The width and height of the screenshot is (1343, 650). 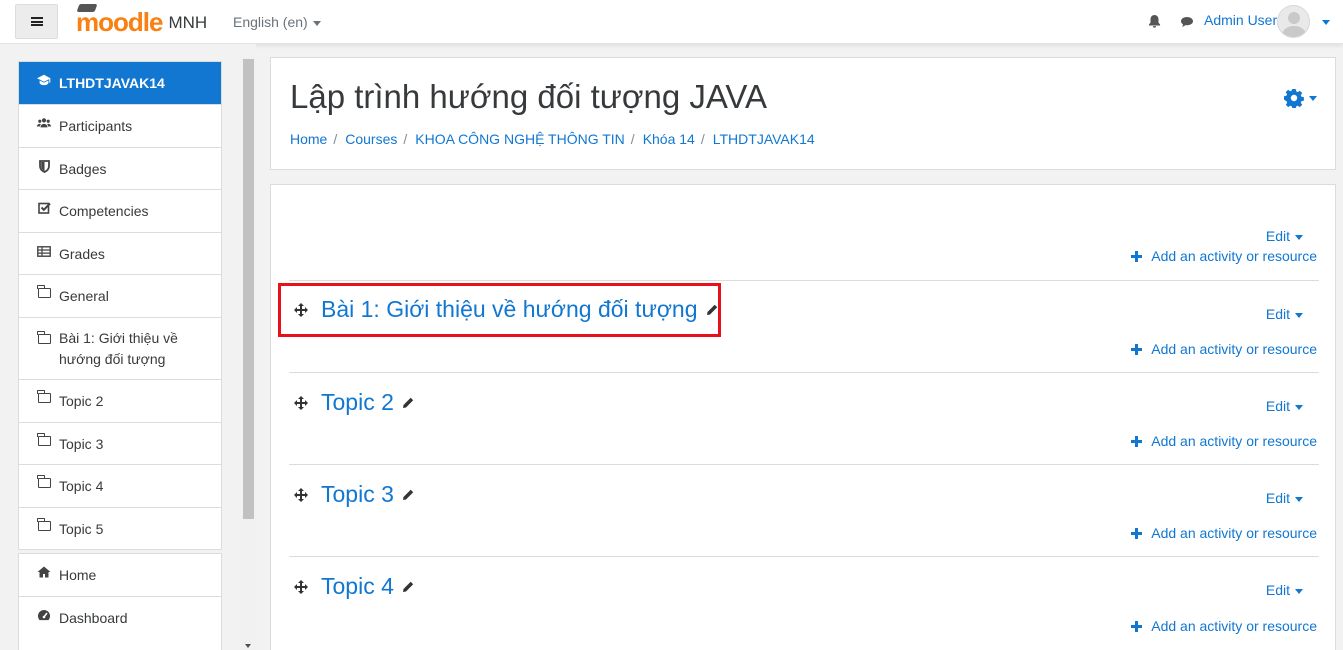 I want to click on graduation-cap-icon, so click(x=44, y=80).